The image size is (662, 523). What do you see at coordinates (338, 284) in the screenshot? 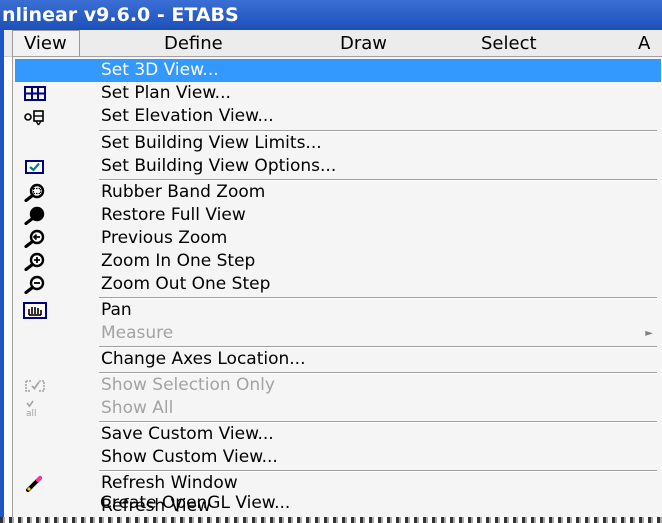
I see `menu-item-zoom-out-one-step: Zoom Out One Step` at bounding box center [338, 284].